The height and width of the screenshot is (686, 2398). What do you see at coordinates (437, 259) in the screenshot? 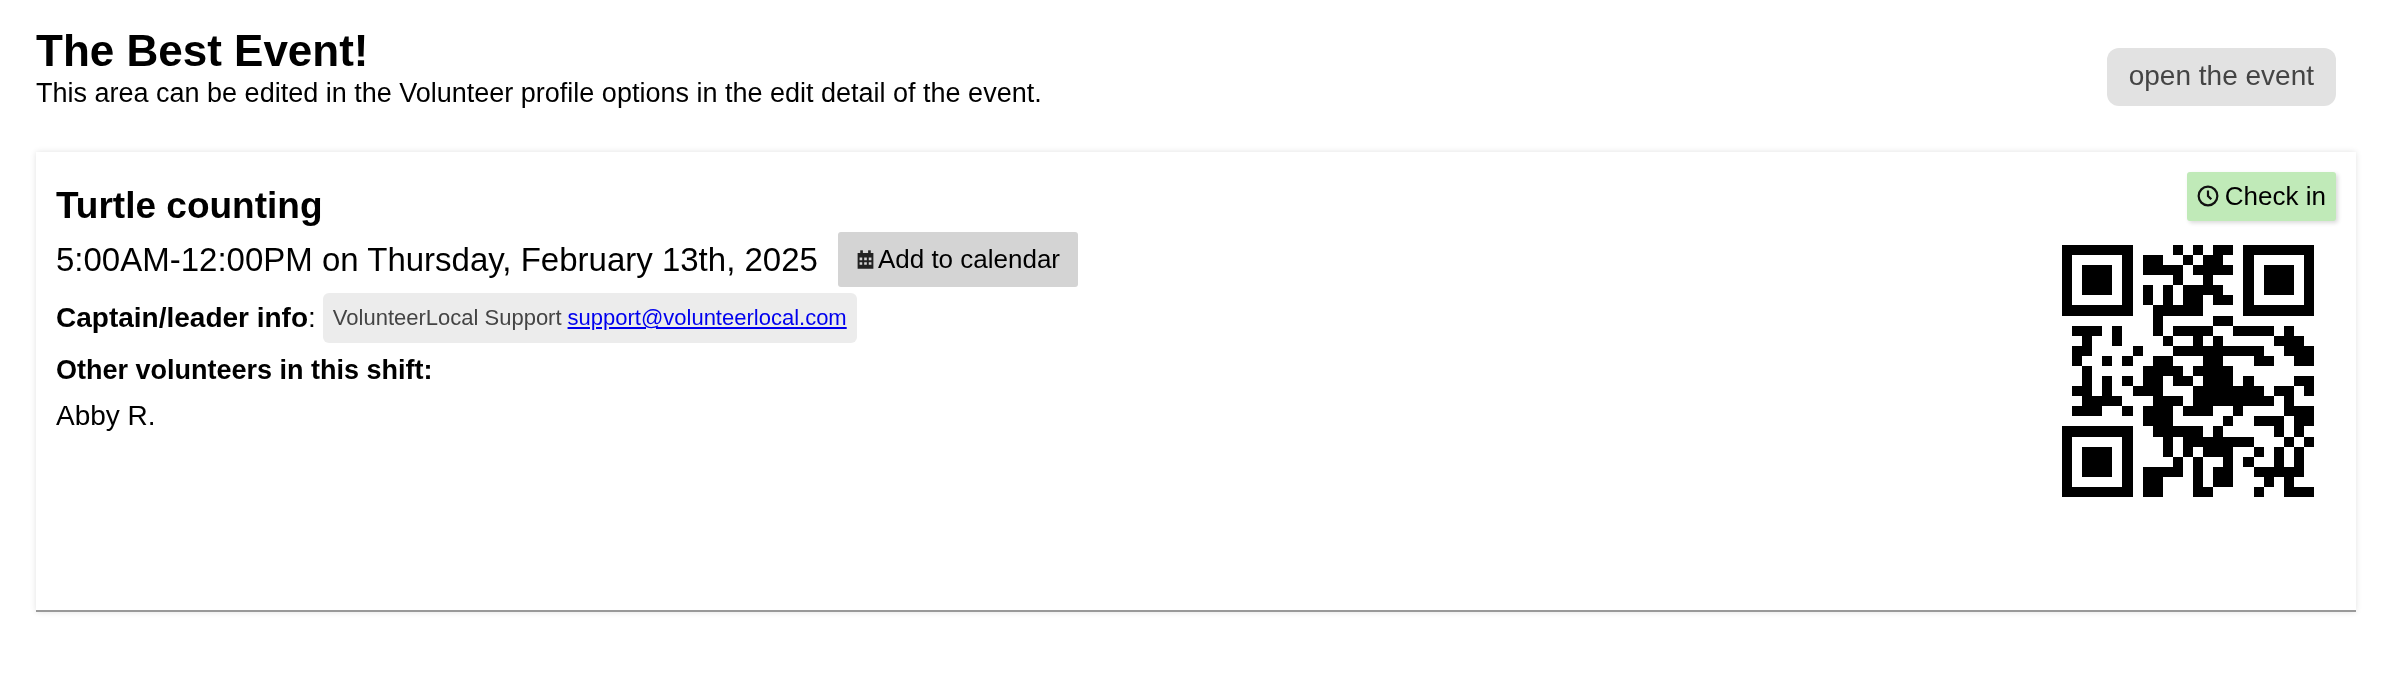
I see `shift-time: 5:00AM-12:00PM on Thursday, February 13th, 2025` at bounding box center [437, 259].